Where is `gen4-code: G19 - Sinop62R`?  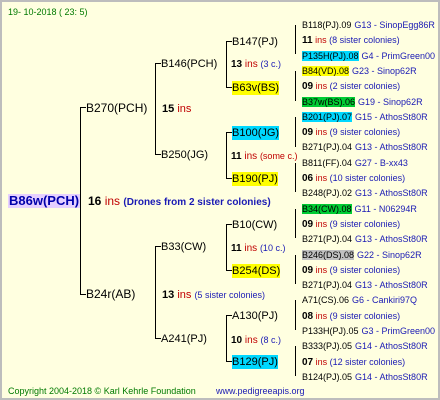
gen4-code: G19 - Sinop62R is located at coordinates (390, 102).